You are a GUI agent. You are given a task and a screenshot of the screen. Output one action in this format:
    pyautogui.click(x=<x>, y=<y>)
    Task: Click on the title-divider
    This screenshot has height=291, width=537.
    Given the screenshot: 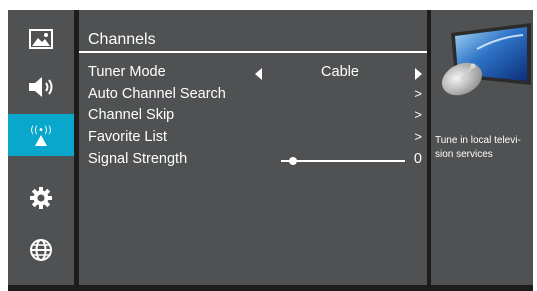 What is the action you would take?
    pyautogui.click(x=253, y=52)
    